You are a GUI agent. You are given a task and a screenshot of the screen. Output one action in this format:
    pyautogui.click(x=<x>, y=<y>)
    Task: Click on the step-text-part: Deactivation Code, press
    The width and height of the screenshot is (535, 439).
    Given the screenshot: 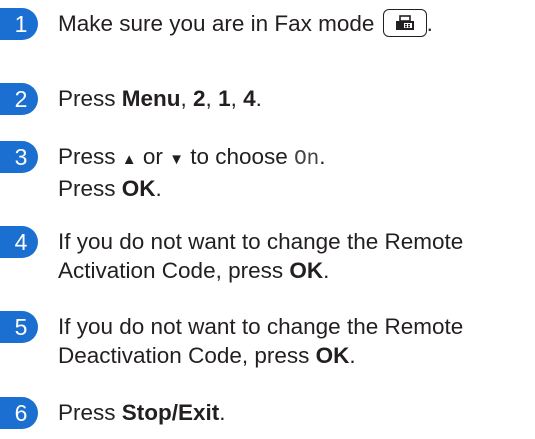 What is the action you would take?
    pyautogui.click(x=187, y=355)
    